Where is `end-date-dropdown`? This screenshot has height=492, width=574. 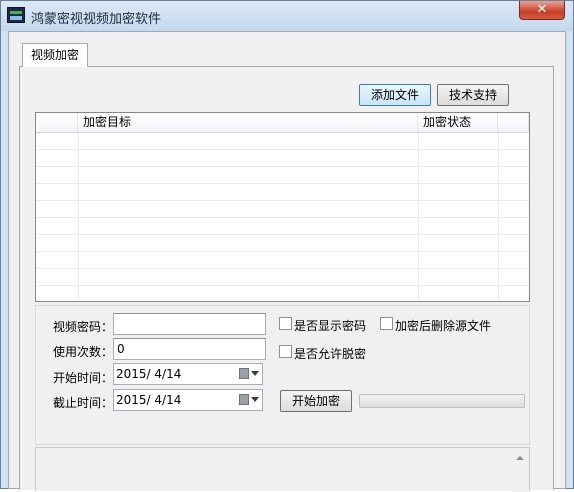 end-date-dropdown is located at coordinates (249, 400).